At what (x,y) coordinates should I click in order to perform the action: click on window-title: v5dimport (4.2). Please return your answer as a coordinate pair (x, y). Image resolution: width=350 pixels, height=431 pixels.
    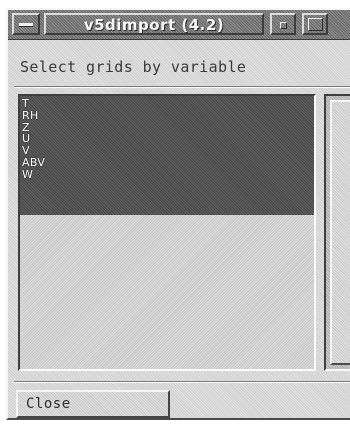
    Looking at the image, I should click on (154, 25).